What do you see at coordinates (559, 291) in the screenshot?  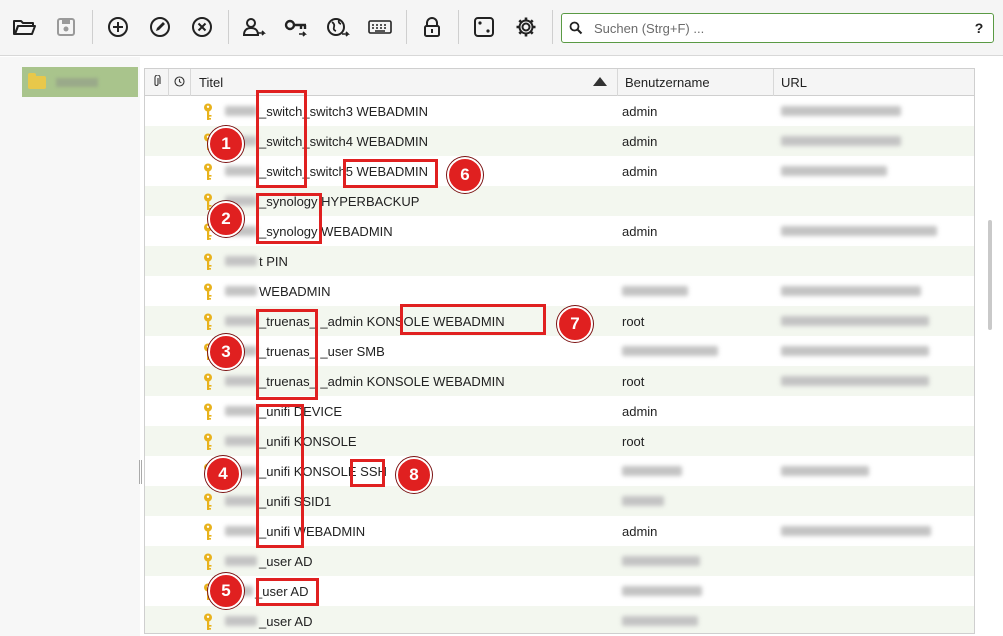 I see `table-row: WEBADMIN` at bounding box center [559, 291].